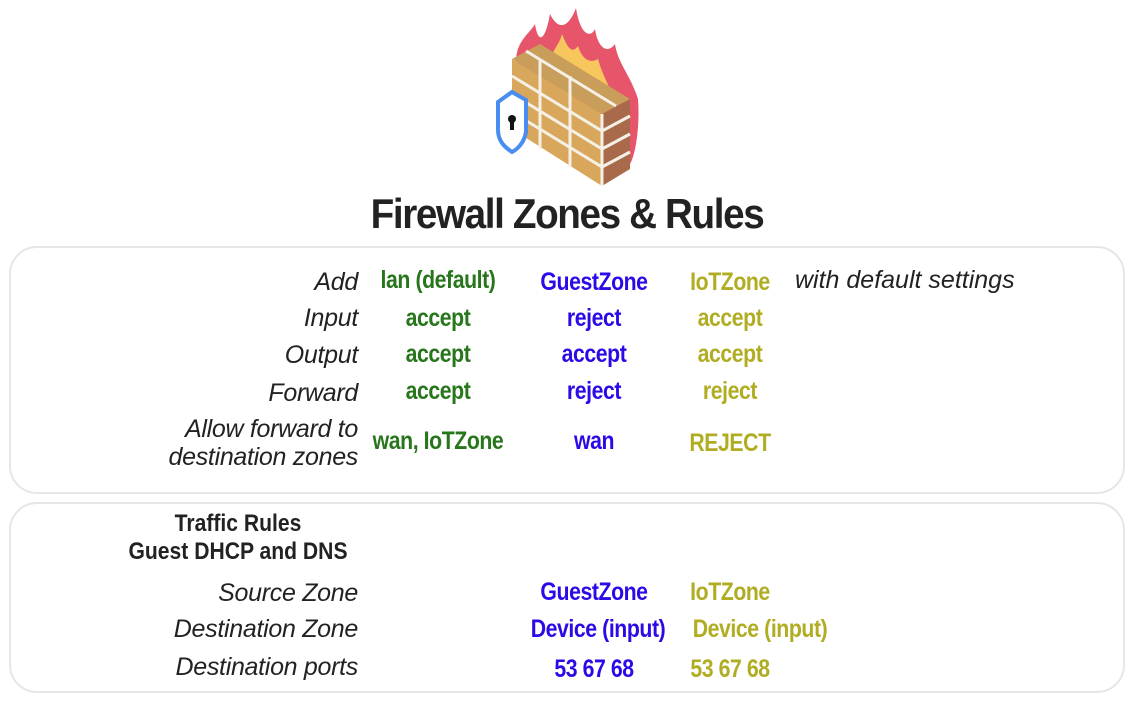  Describe the element at coordinates (438, 280) in the screenshot. I see `zone-header-lan: lan (default)` at that location.